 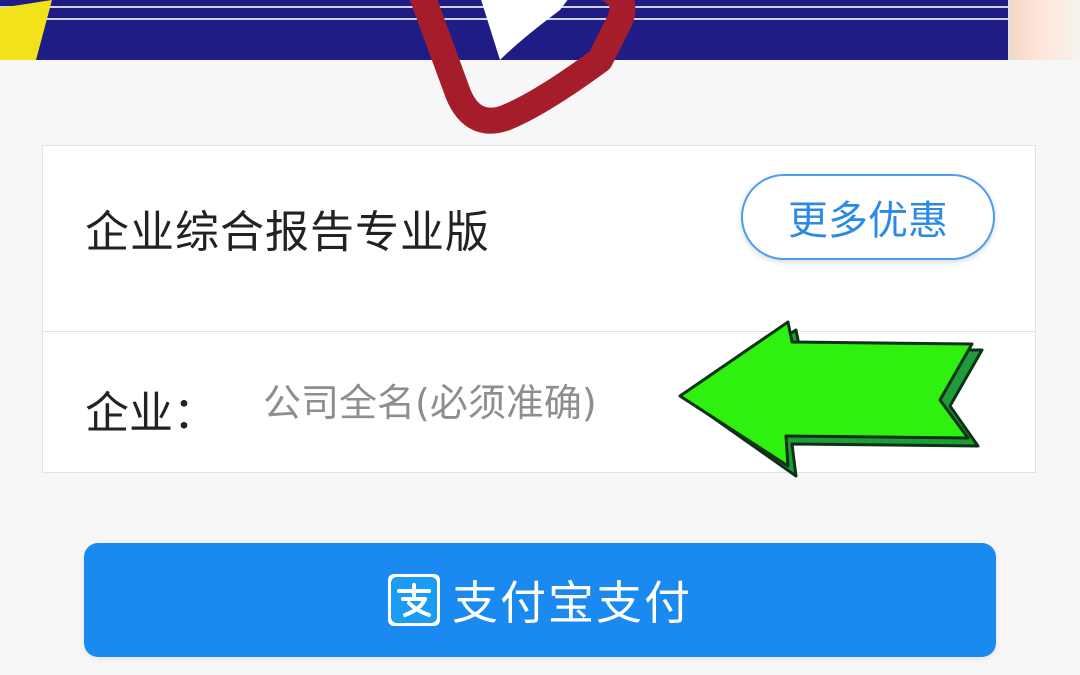 What do you see at coordinates (540, 30) in the screenshot?
I see `promo-banner` at bounding box center [540, 30].